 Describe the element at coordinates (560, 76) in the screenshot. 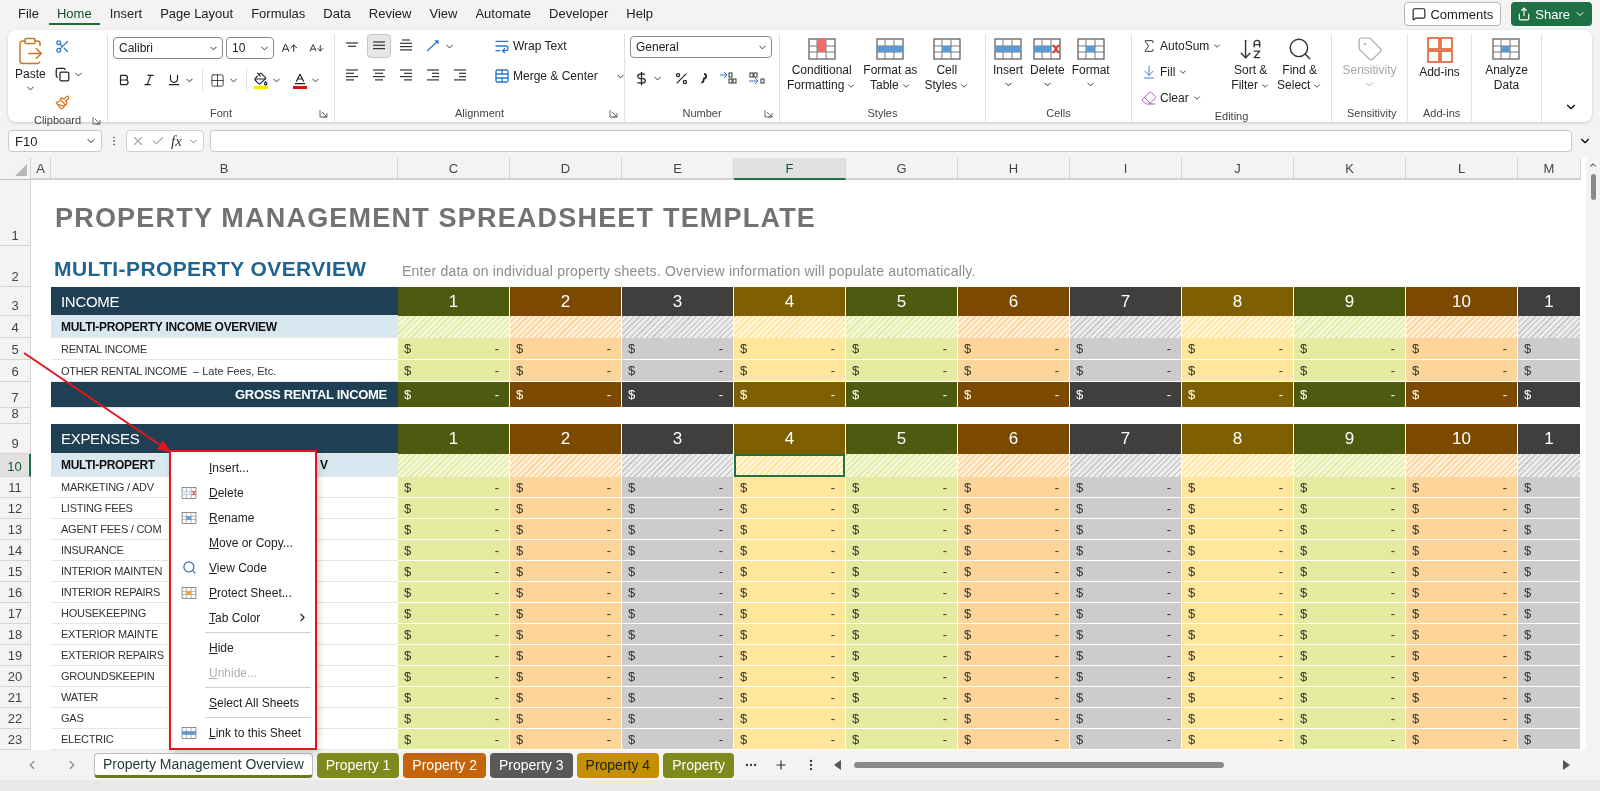

I see `merge-center-button: Merge & Center` at that location.